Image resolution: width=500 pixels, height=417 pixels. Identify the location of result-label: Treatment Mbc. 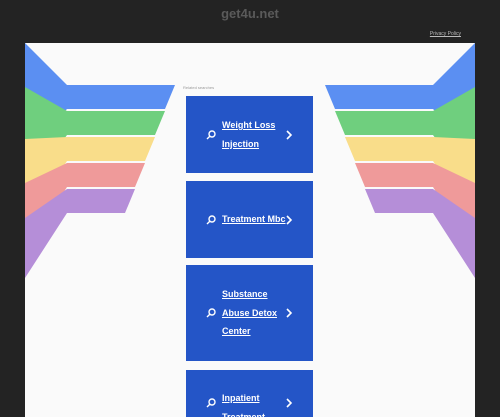
(254, 219).